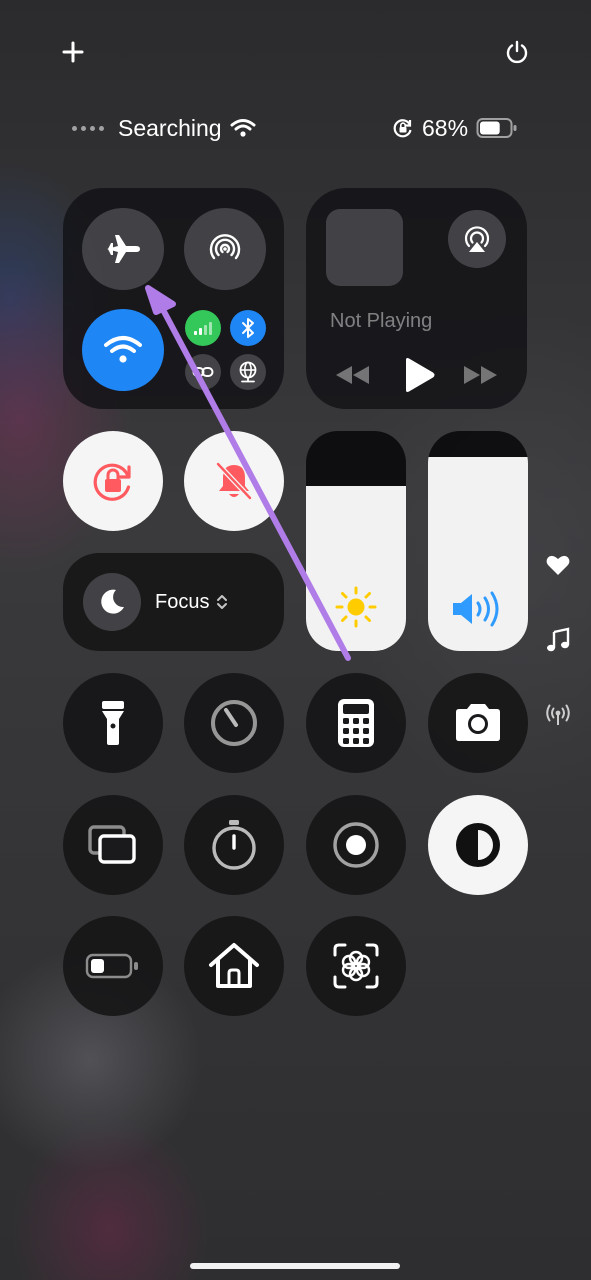 This screenshot has height=1280, width=591. I want to click on calculator-icon, so click(356, 723).